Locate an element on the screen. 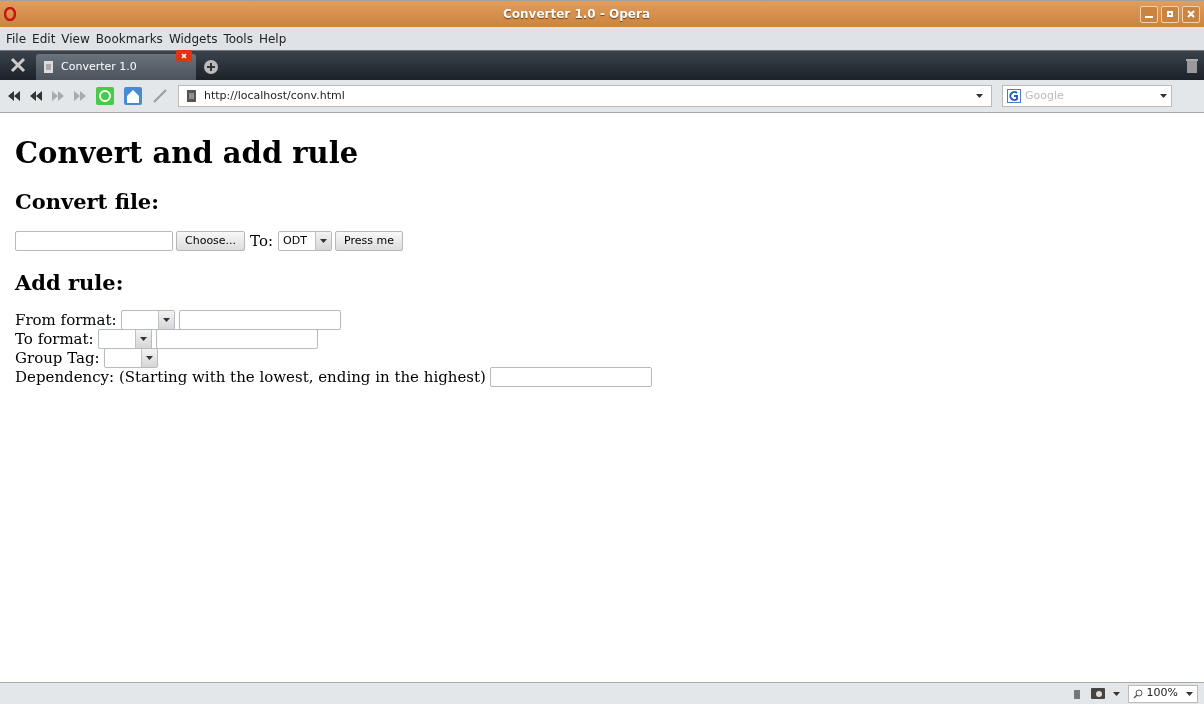  menu-item: Bookmarks is located at coordinates (129, 38).